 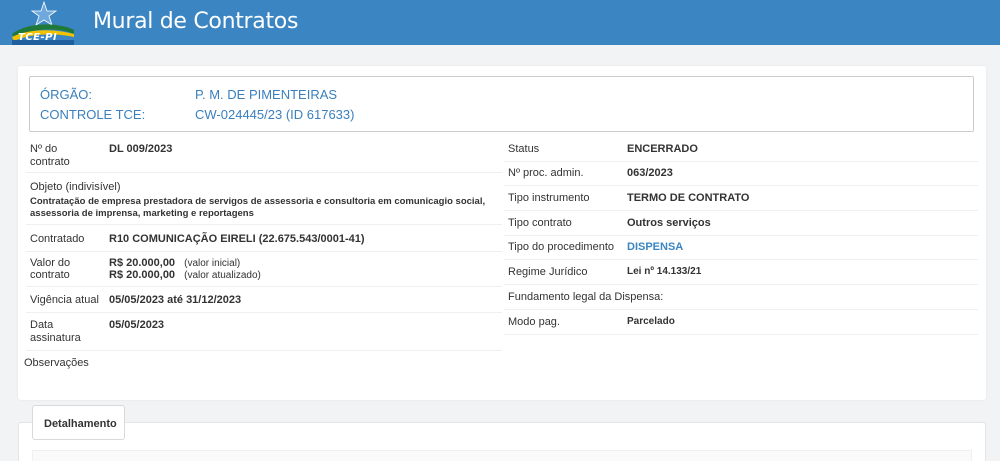 What do you see at coordinates (38, 37) in the screenshot?
I see `logo-text: TCE-PI` at bounding box center [38, 37].